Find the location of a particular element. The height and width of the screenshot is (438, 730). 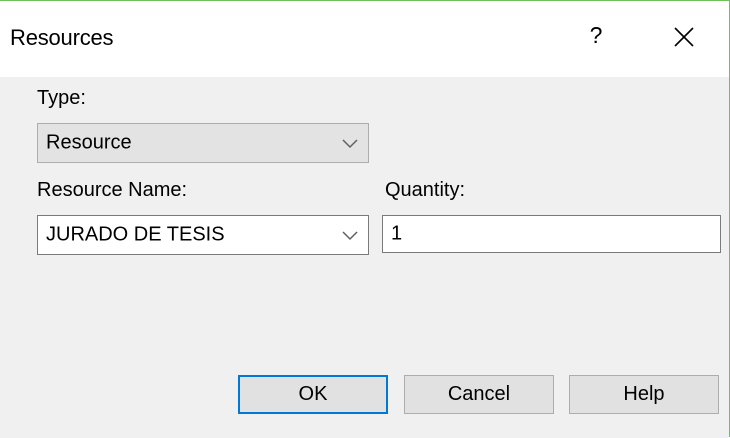

help-button: Help is located at coordinates (644, 394).